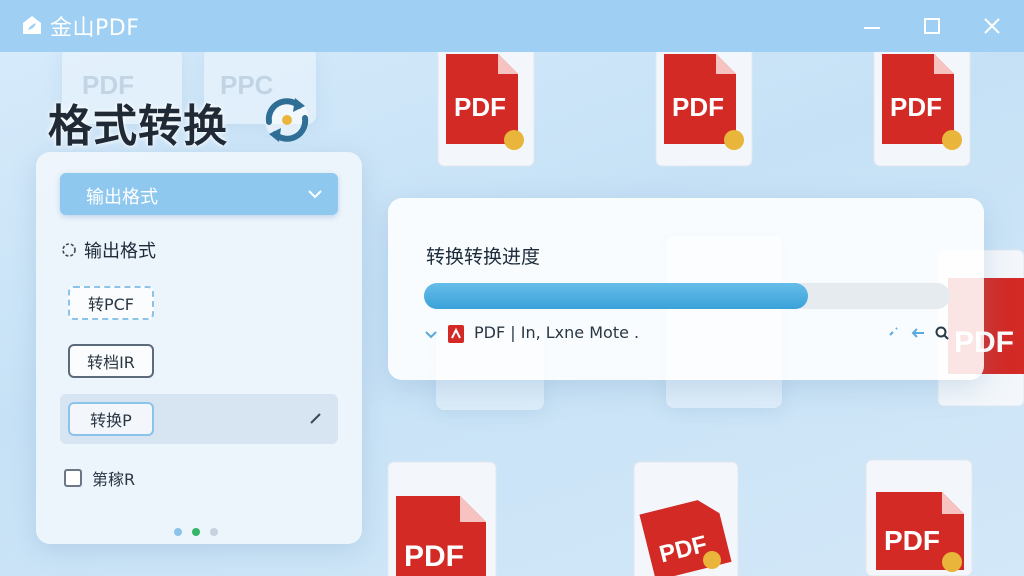 The image size is (1024, 576). What do you see at coordinates (122, 197) in the screenshot?
I see `dropdown-label: 输出格式` at bounding box center [122, 197].